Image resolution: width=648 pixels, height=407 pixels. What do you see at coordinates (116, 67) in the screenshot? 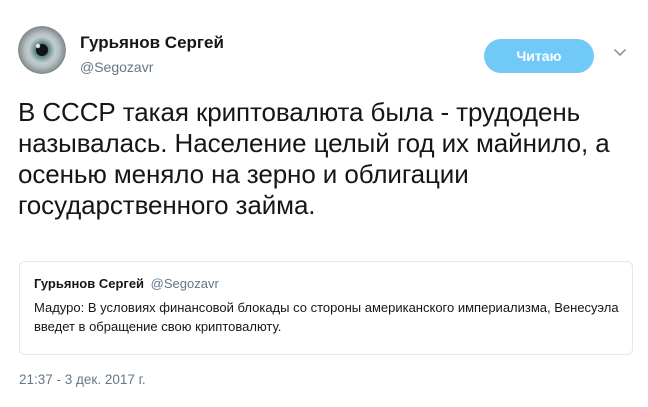
I see `author-handle: @Segozavr` at bounding box center [116, 67].